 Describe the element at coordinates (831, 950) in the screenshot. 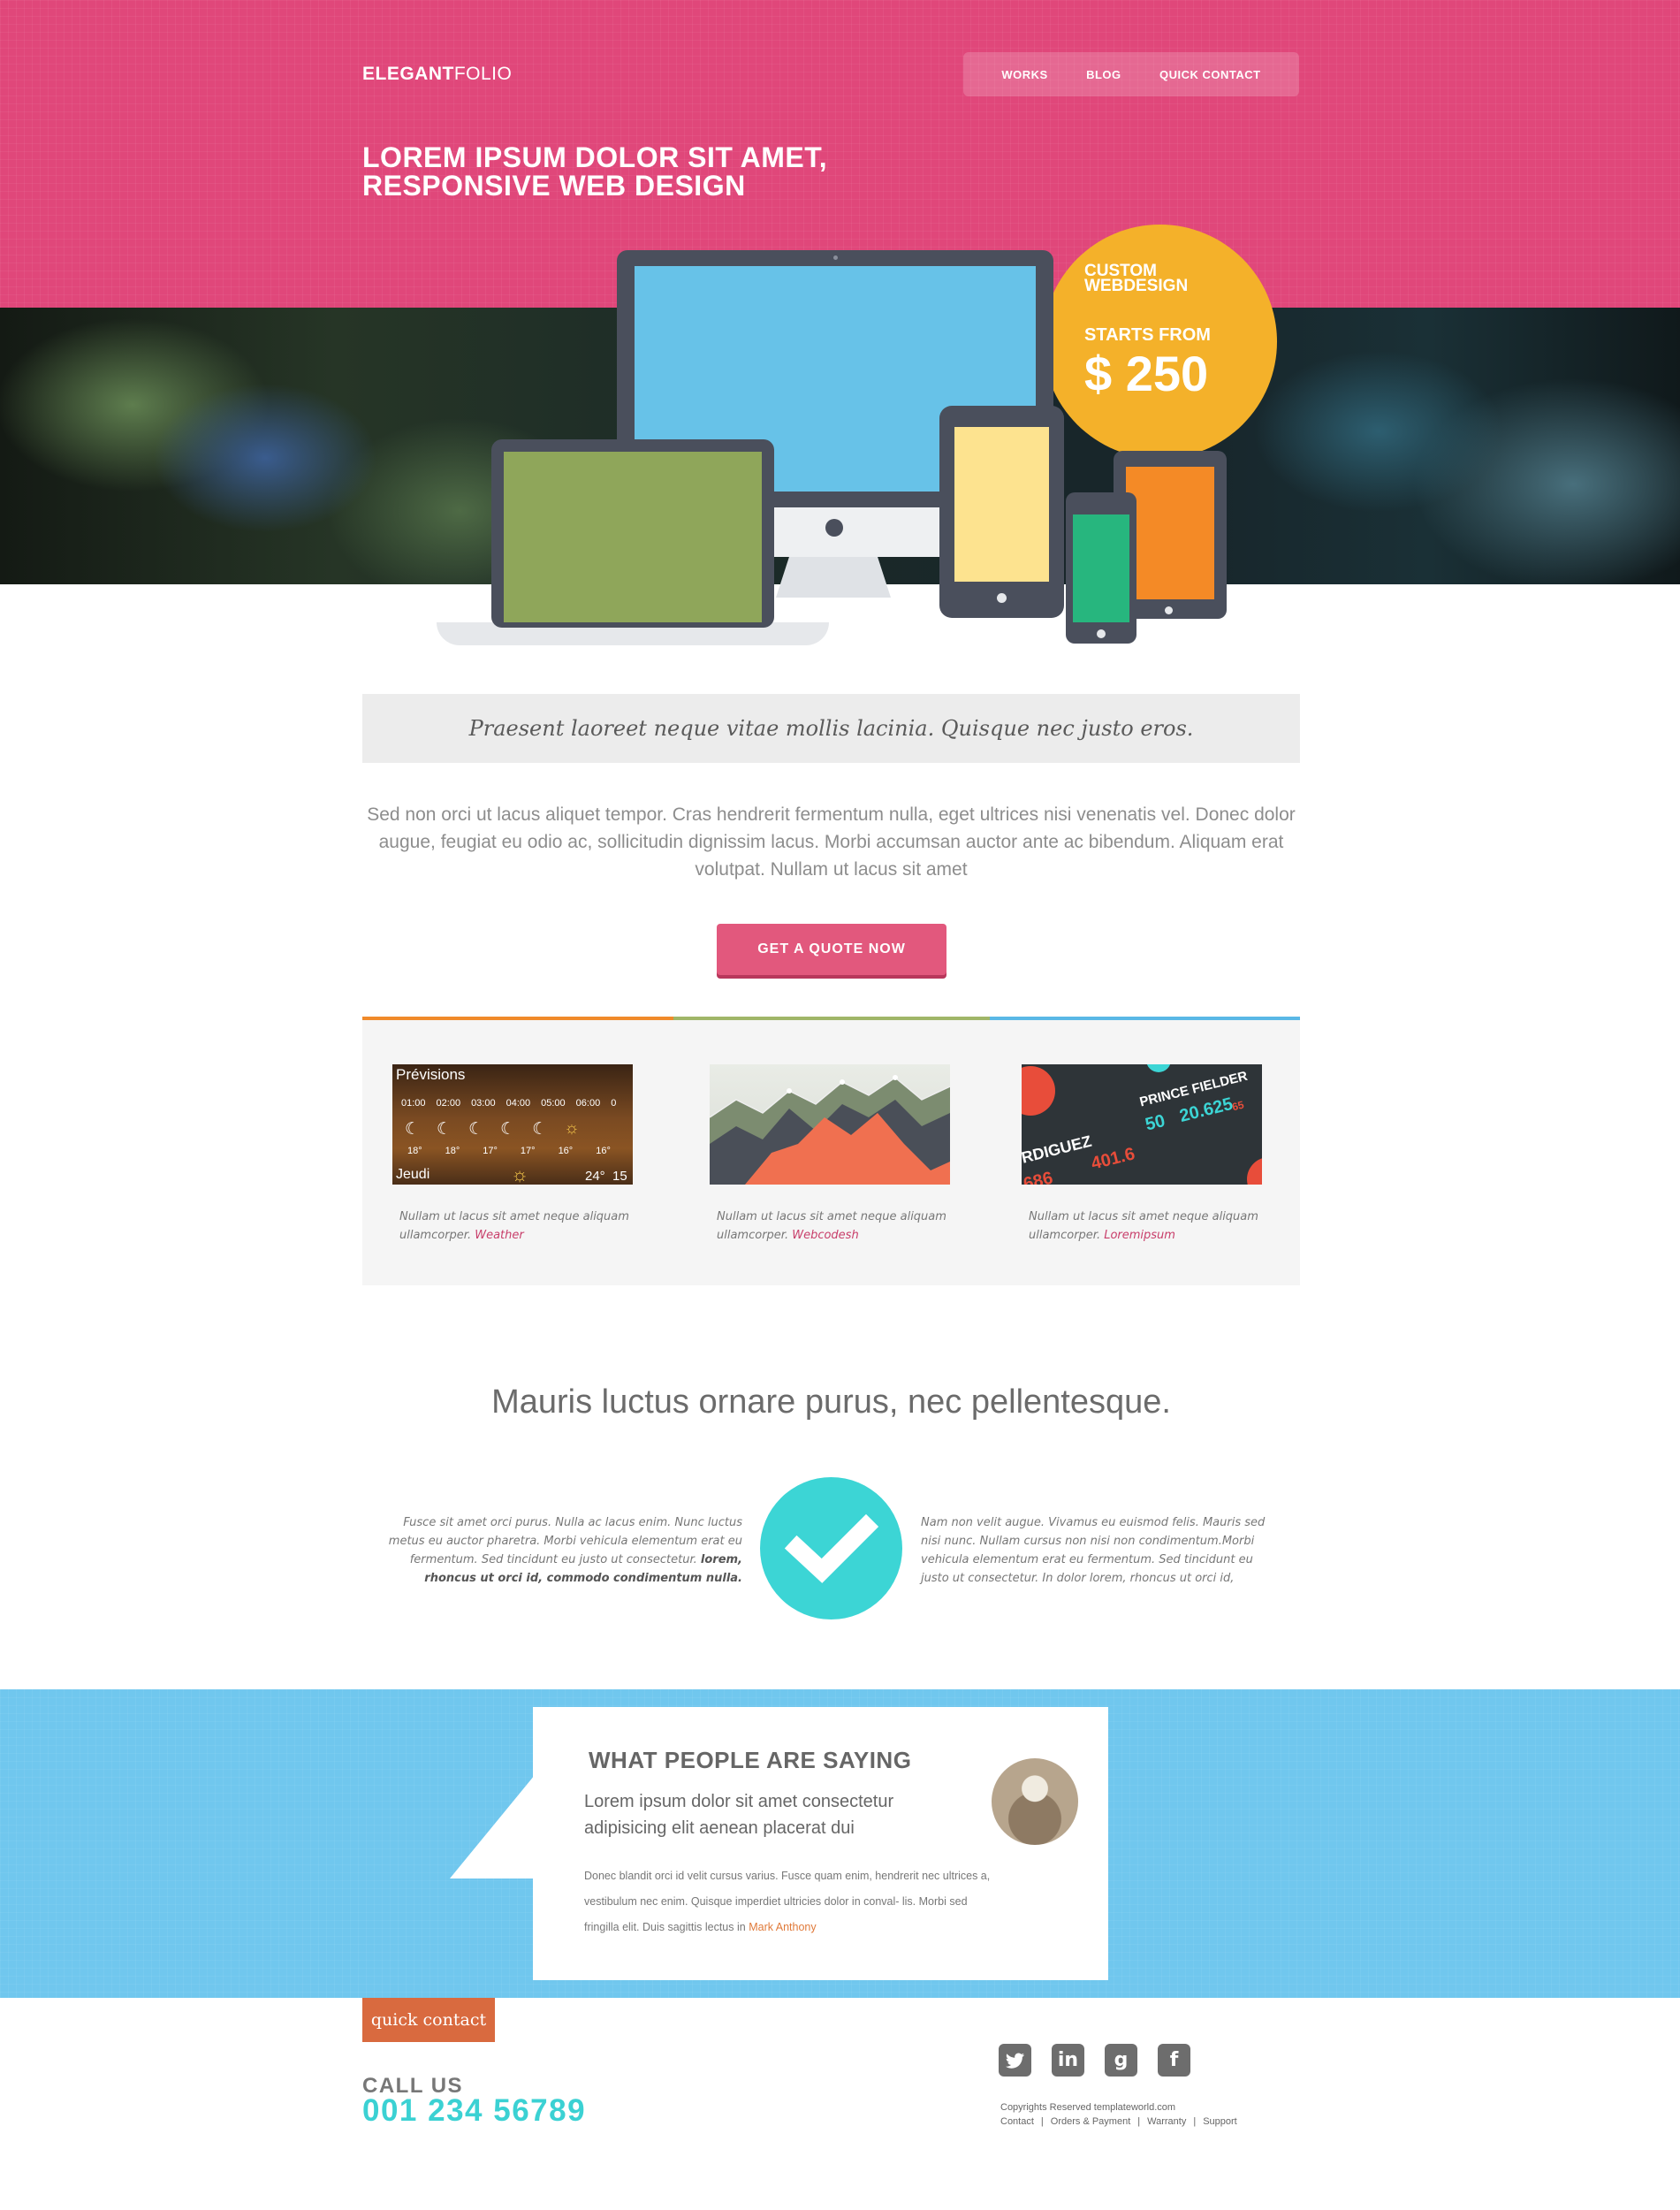

I see `get-quote-button: GET A QUOTE NOW` at that location.